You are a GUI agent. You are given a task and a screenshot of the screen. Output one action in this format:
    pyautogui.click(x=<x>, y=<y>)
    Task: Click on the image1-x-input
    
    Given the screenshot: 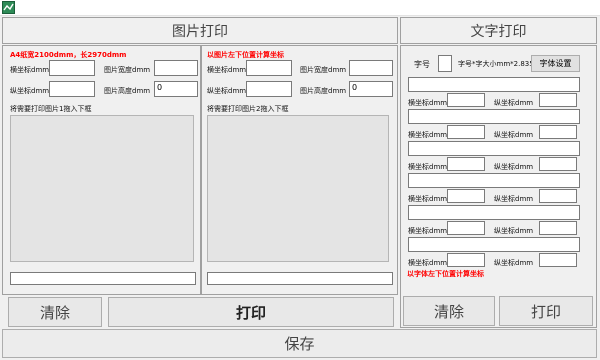 What is the action you would take?
    pyautogui.click(x=72, y=68)
    